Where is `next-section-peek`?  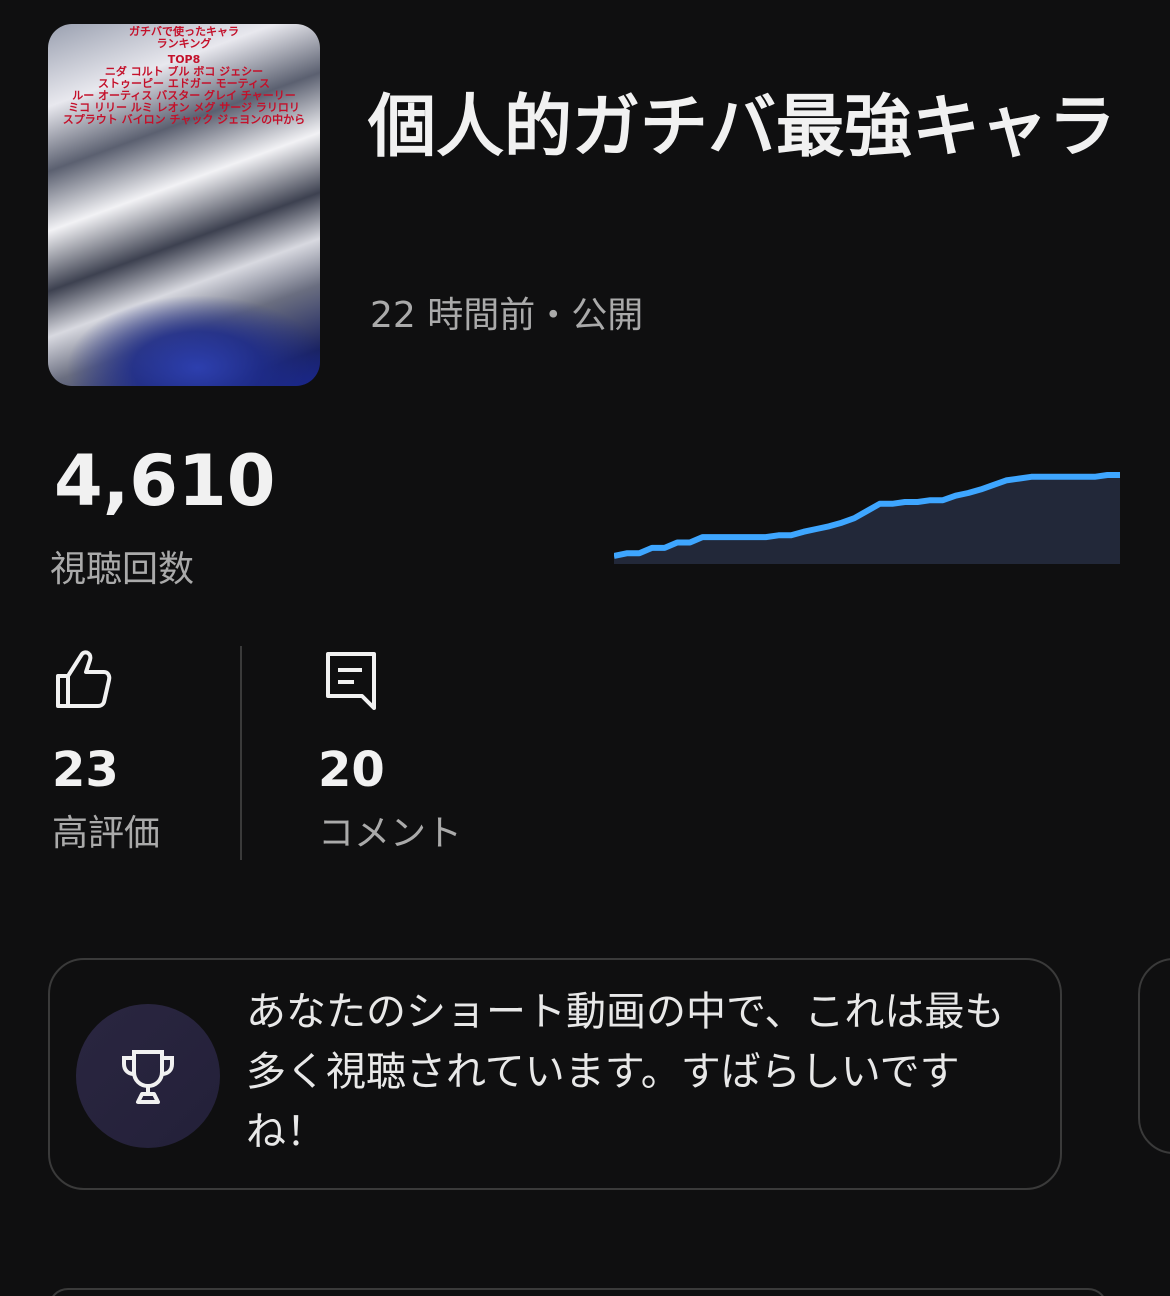
next-section-peek is located at coordinates (578, 1292).